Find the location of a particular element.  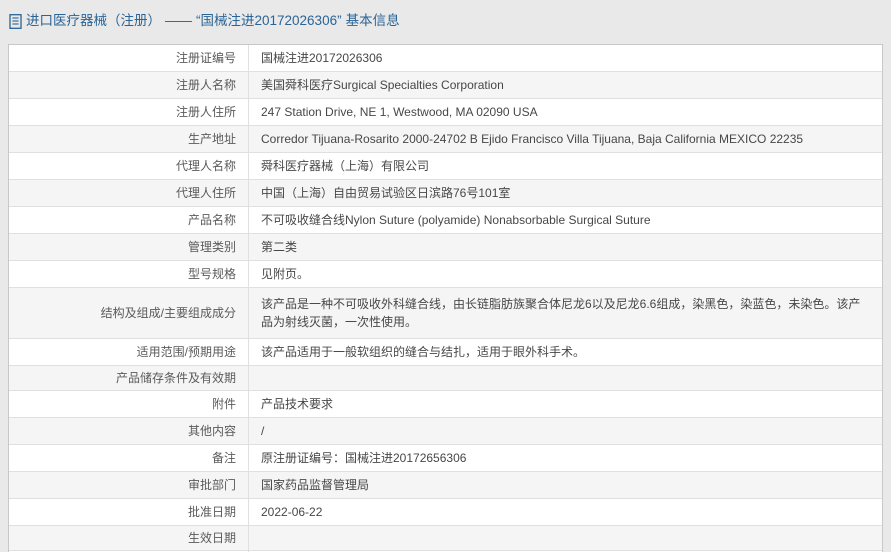

row-value: 2022-06-22 is located at coordinates (292, 512).